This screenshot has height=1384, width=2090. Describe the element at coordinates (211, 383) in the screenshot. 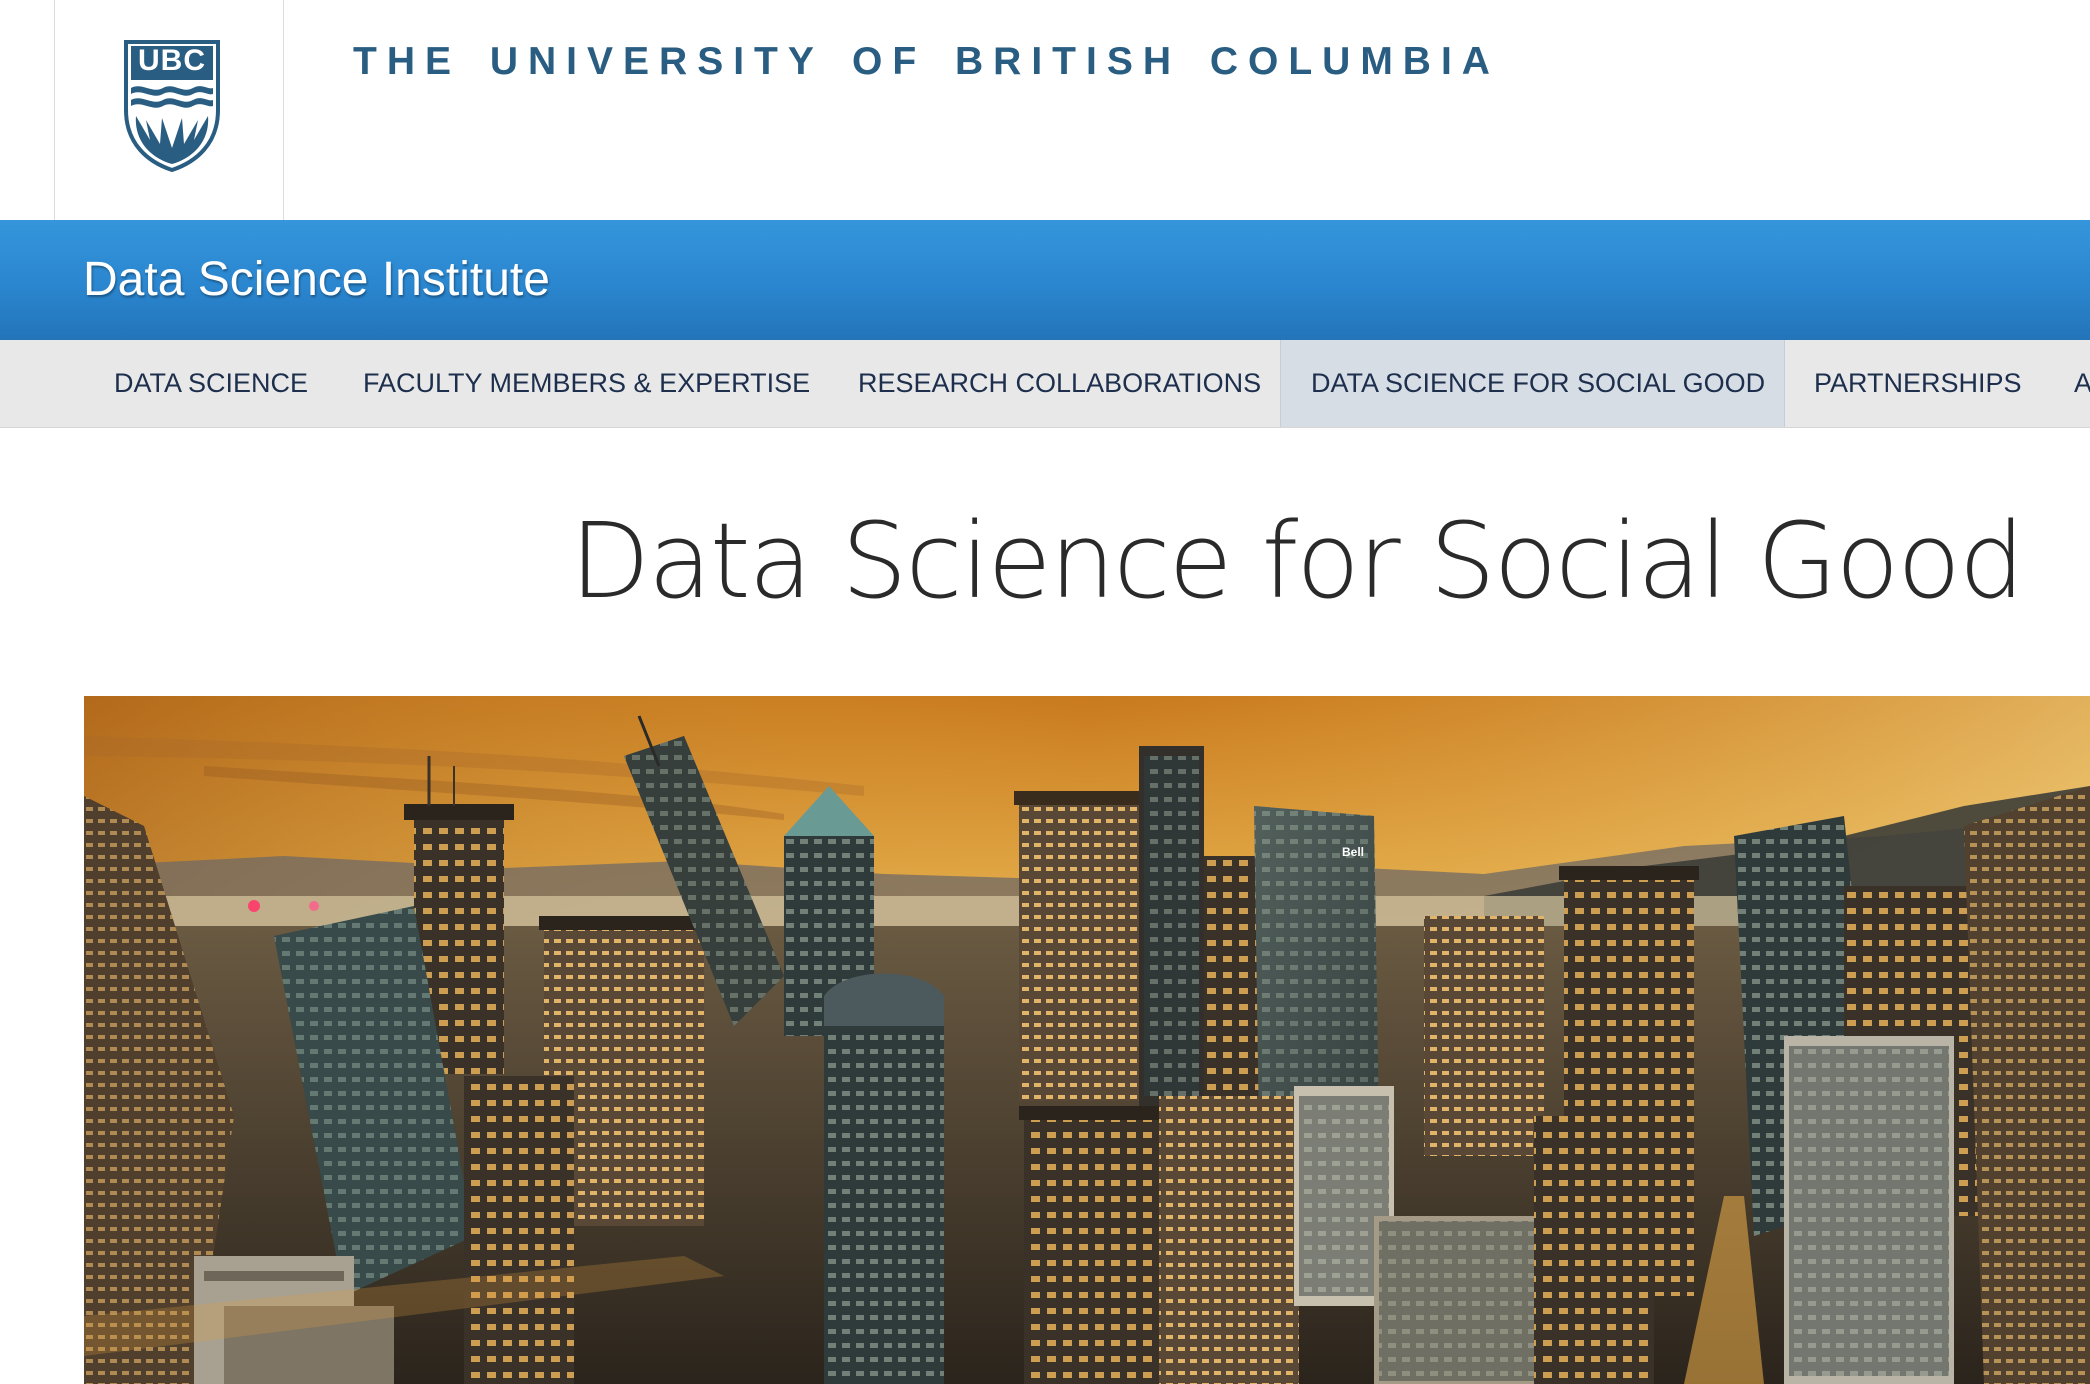

I see `nav-item-data-science: DATA SCIENCE` at that location.